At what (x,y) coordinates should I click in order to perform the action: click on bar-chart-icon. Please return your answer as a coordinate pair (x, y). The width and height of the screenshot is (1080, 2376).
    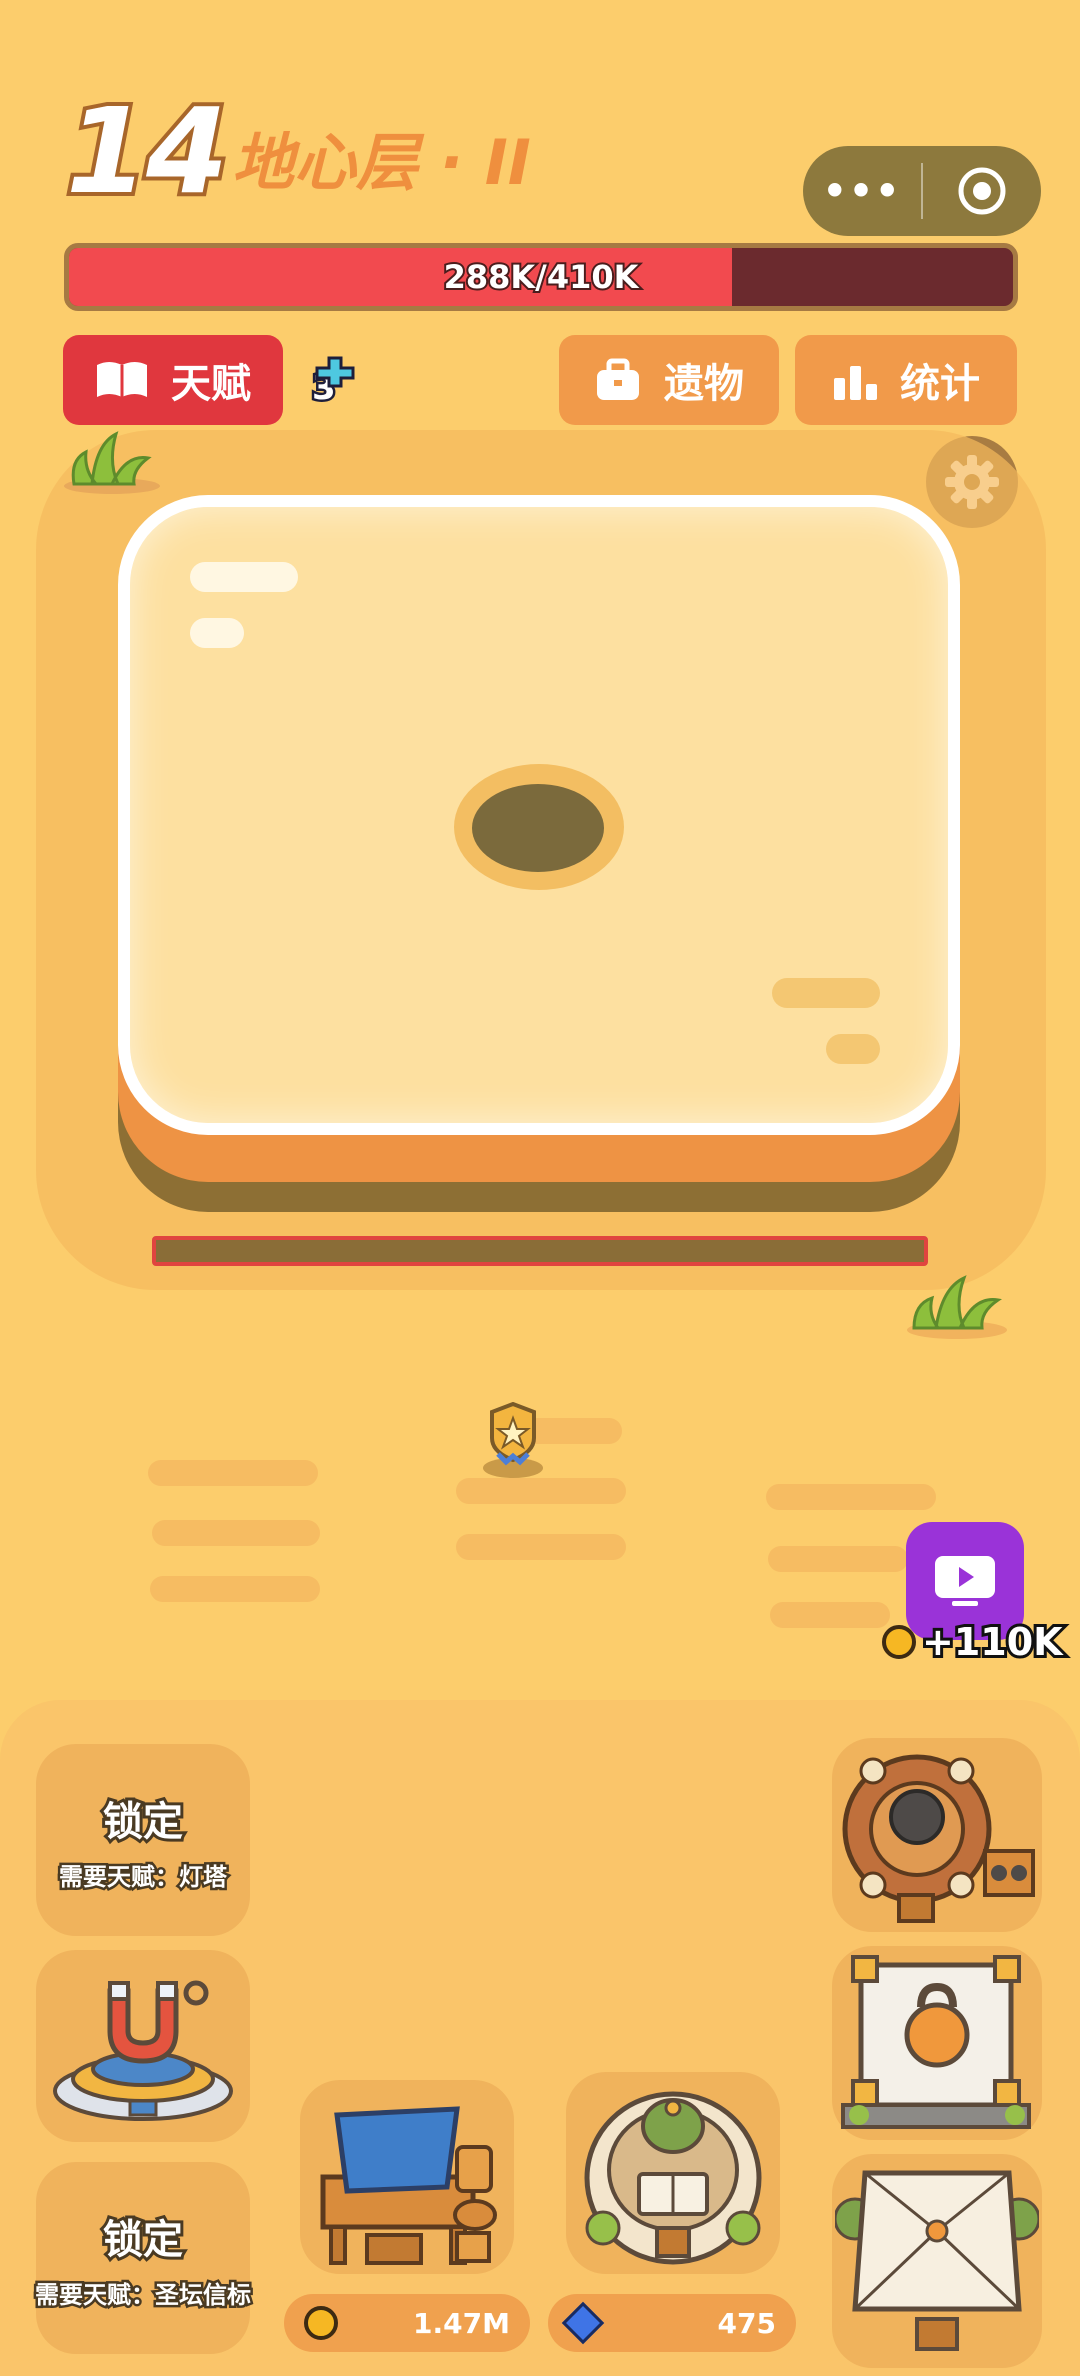
    Looking at the image, I should click on (855, 383).